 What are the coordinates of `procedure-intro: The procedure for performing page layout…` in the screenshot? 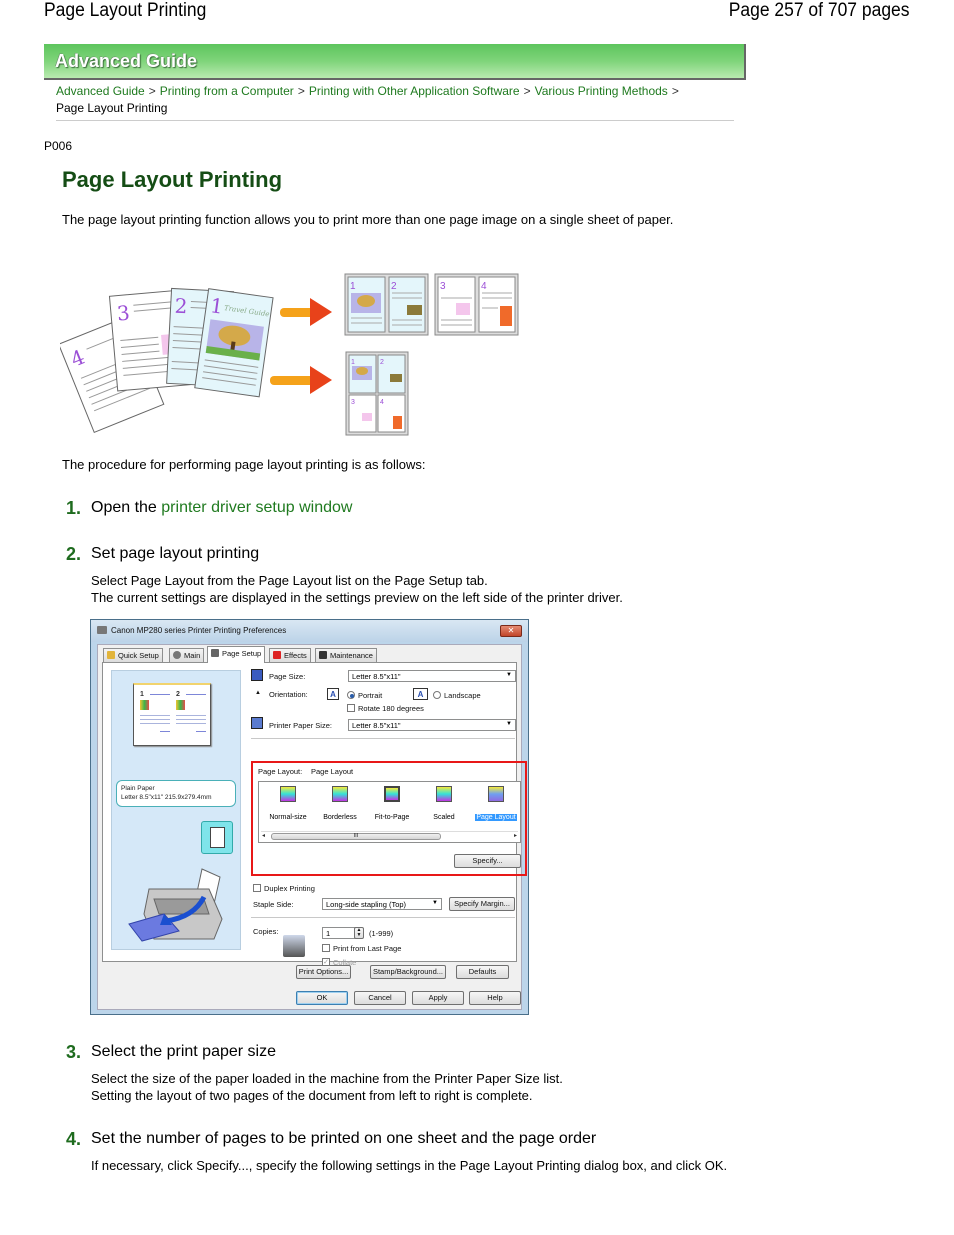 It's located at (244, 464).